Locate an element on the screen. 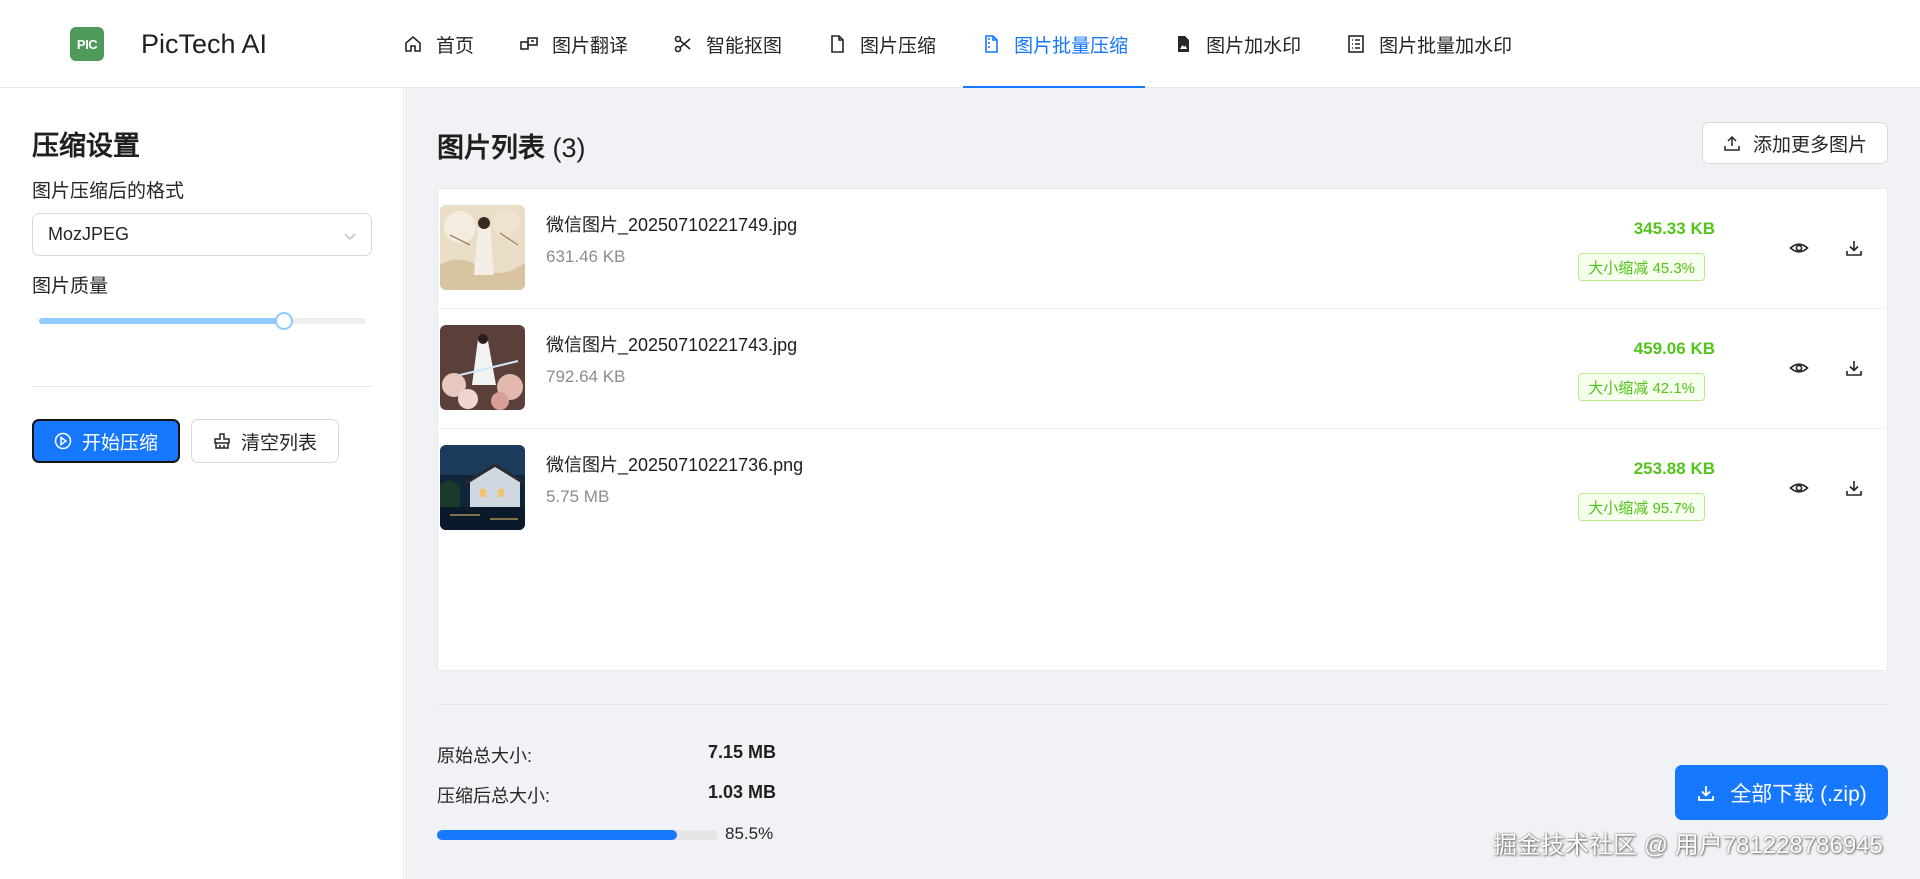 This screenshot has width=1920, height=879. format-select-value: MozJPEG is located at coordinates (89, 234).